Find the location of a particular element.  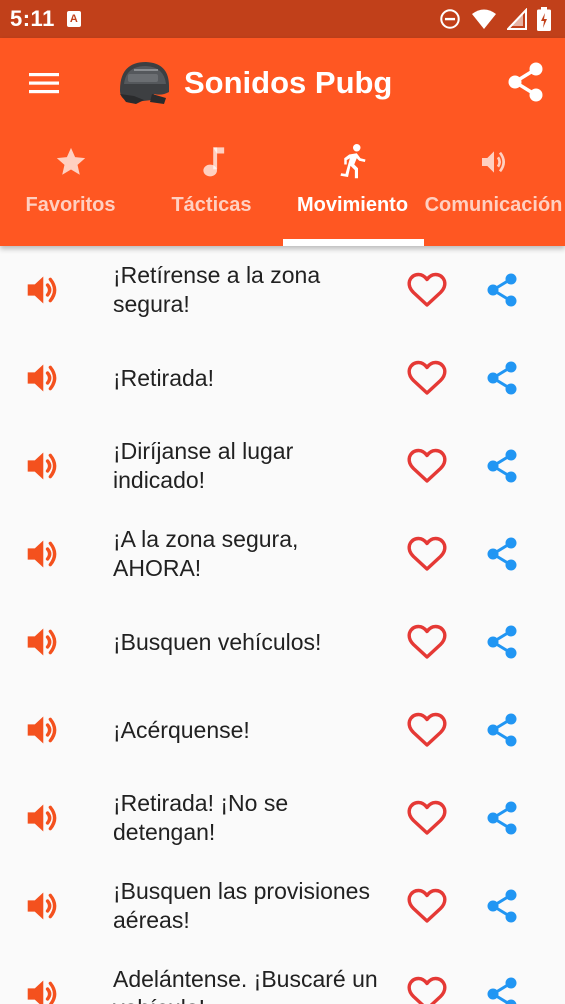

status-time: 5:11 is located at coordinates (32, 18).